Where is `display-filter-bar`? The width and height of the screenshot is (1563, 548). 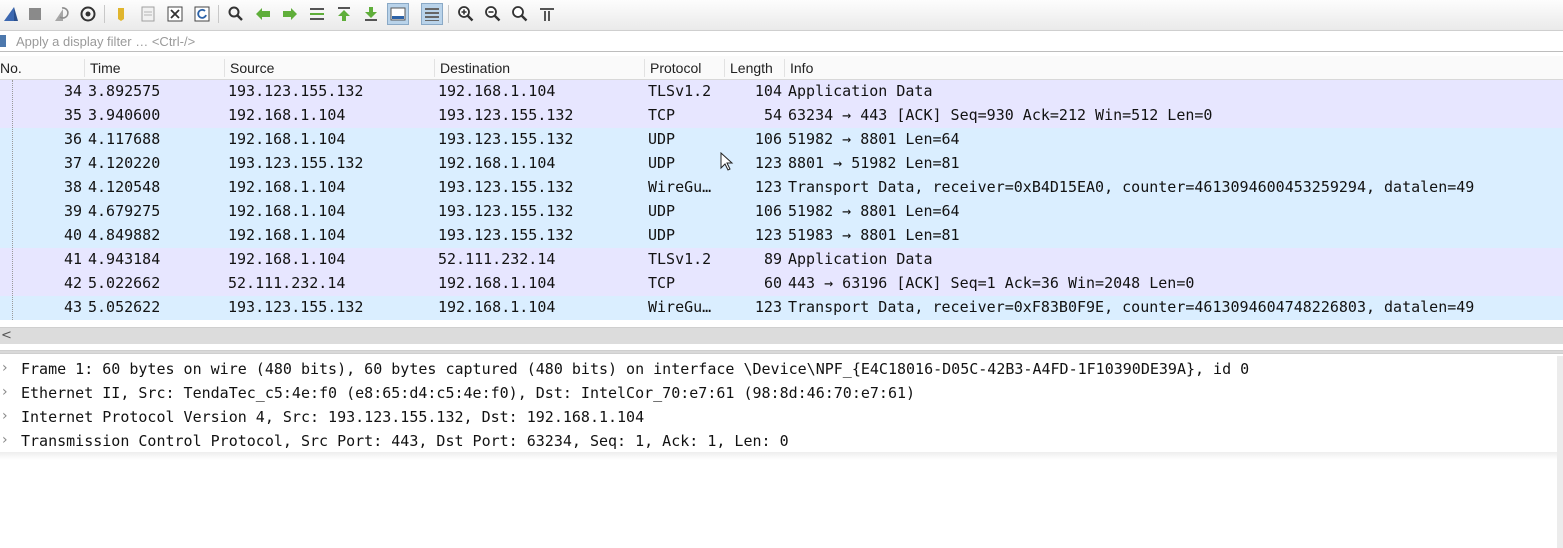
display-filter-bar is located at coordinates (781, 42).